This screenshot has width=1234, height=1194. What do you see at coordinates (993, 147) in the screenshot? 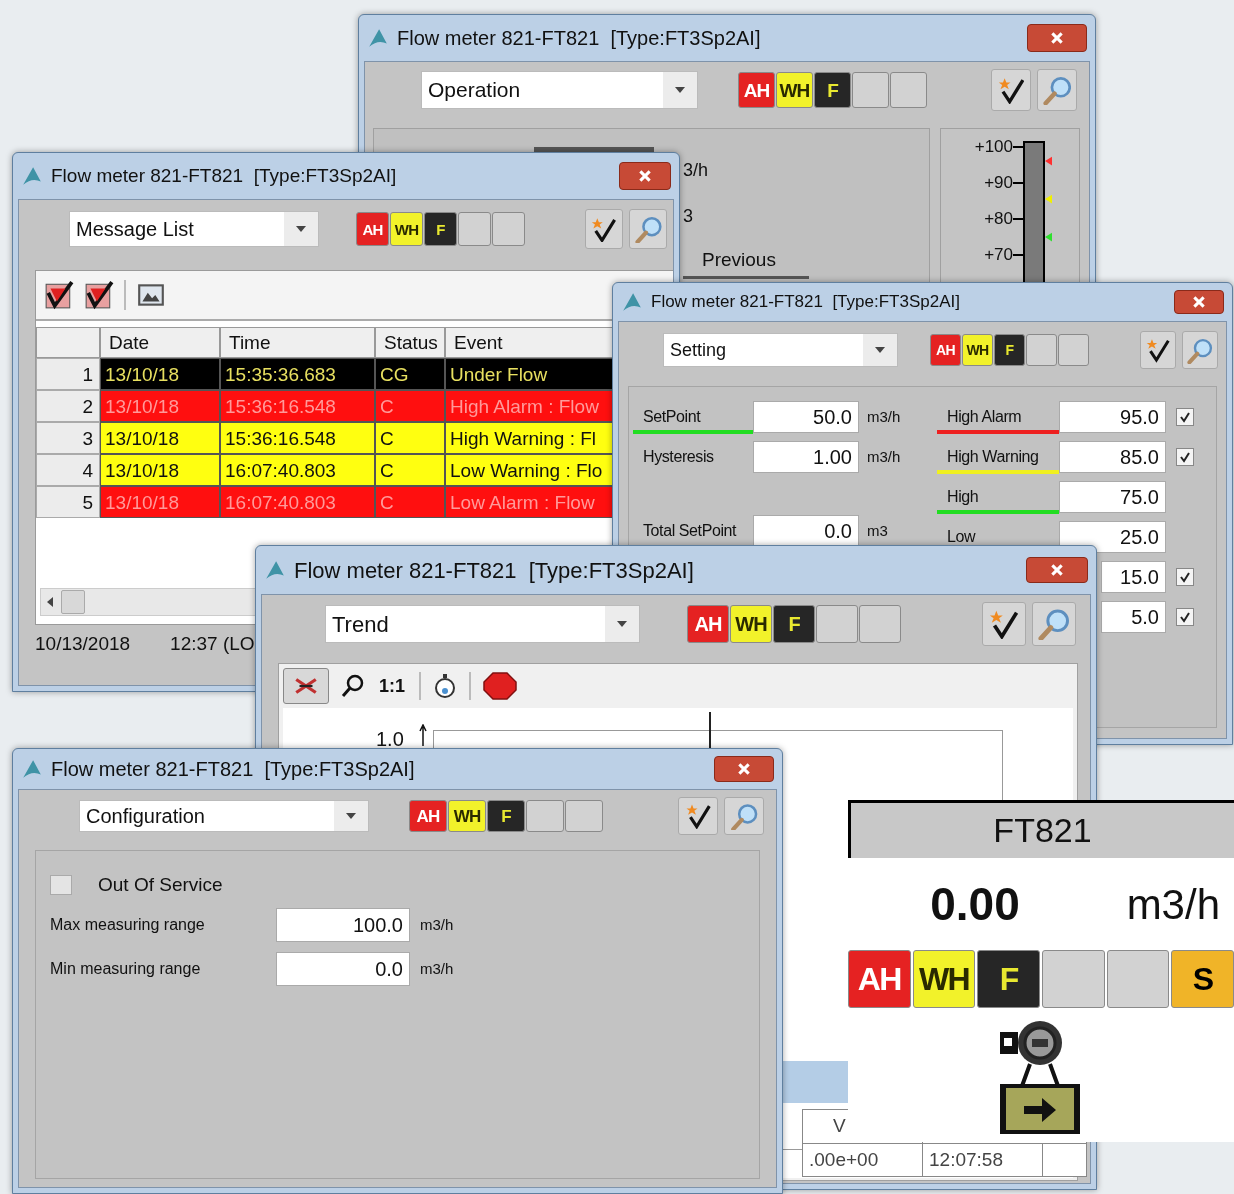
I see `scale-label: +100` at bounding box center [993, 147].